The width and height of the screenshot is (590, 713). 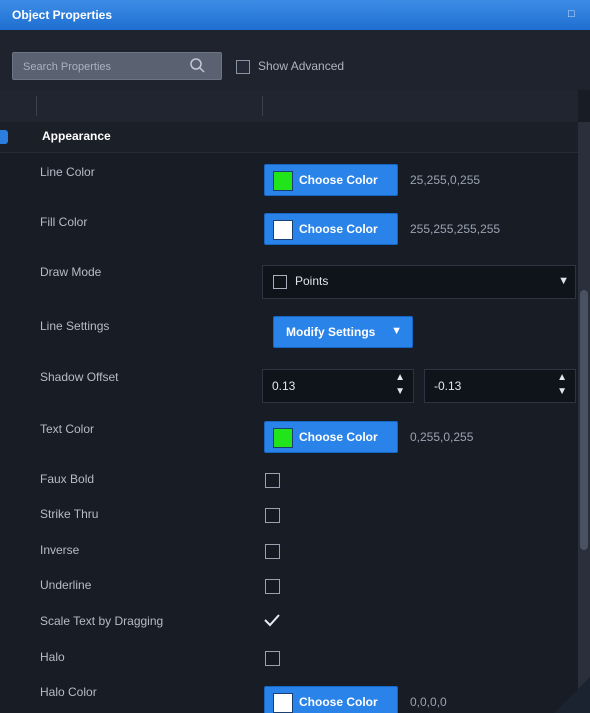 What do you see at coordinates (338, 386) in the screenshot?
I see `shadow-offset-x-input: 0.13 ▲ ▼` at bounding box center [338, 386].